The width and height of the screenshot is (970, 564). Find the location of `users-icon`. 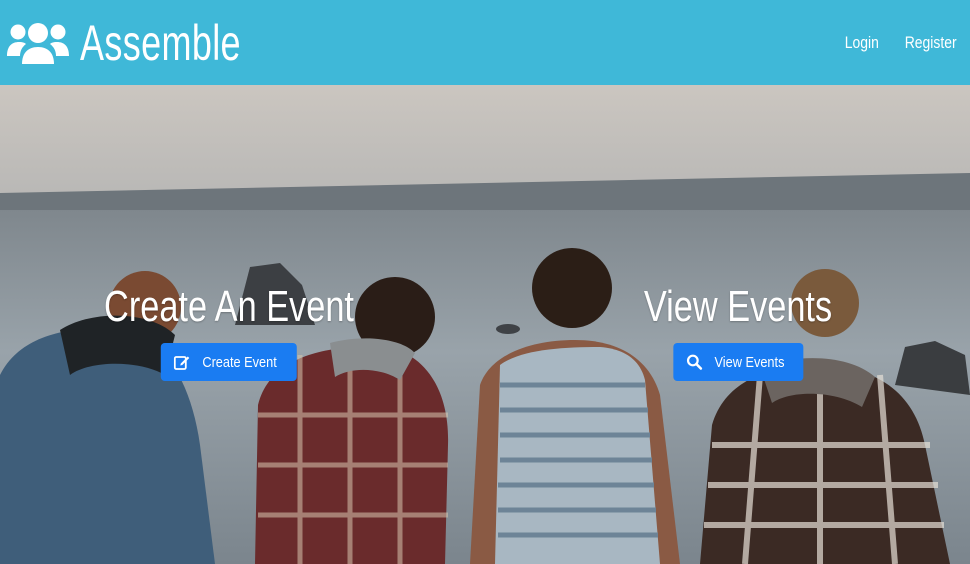

users-icon is located at coordinates (38, 43).